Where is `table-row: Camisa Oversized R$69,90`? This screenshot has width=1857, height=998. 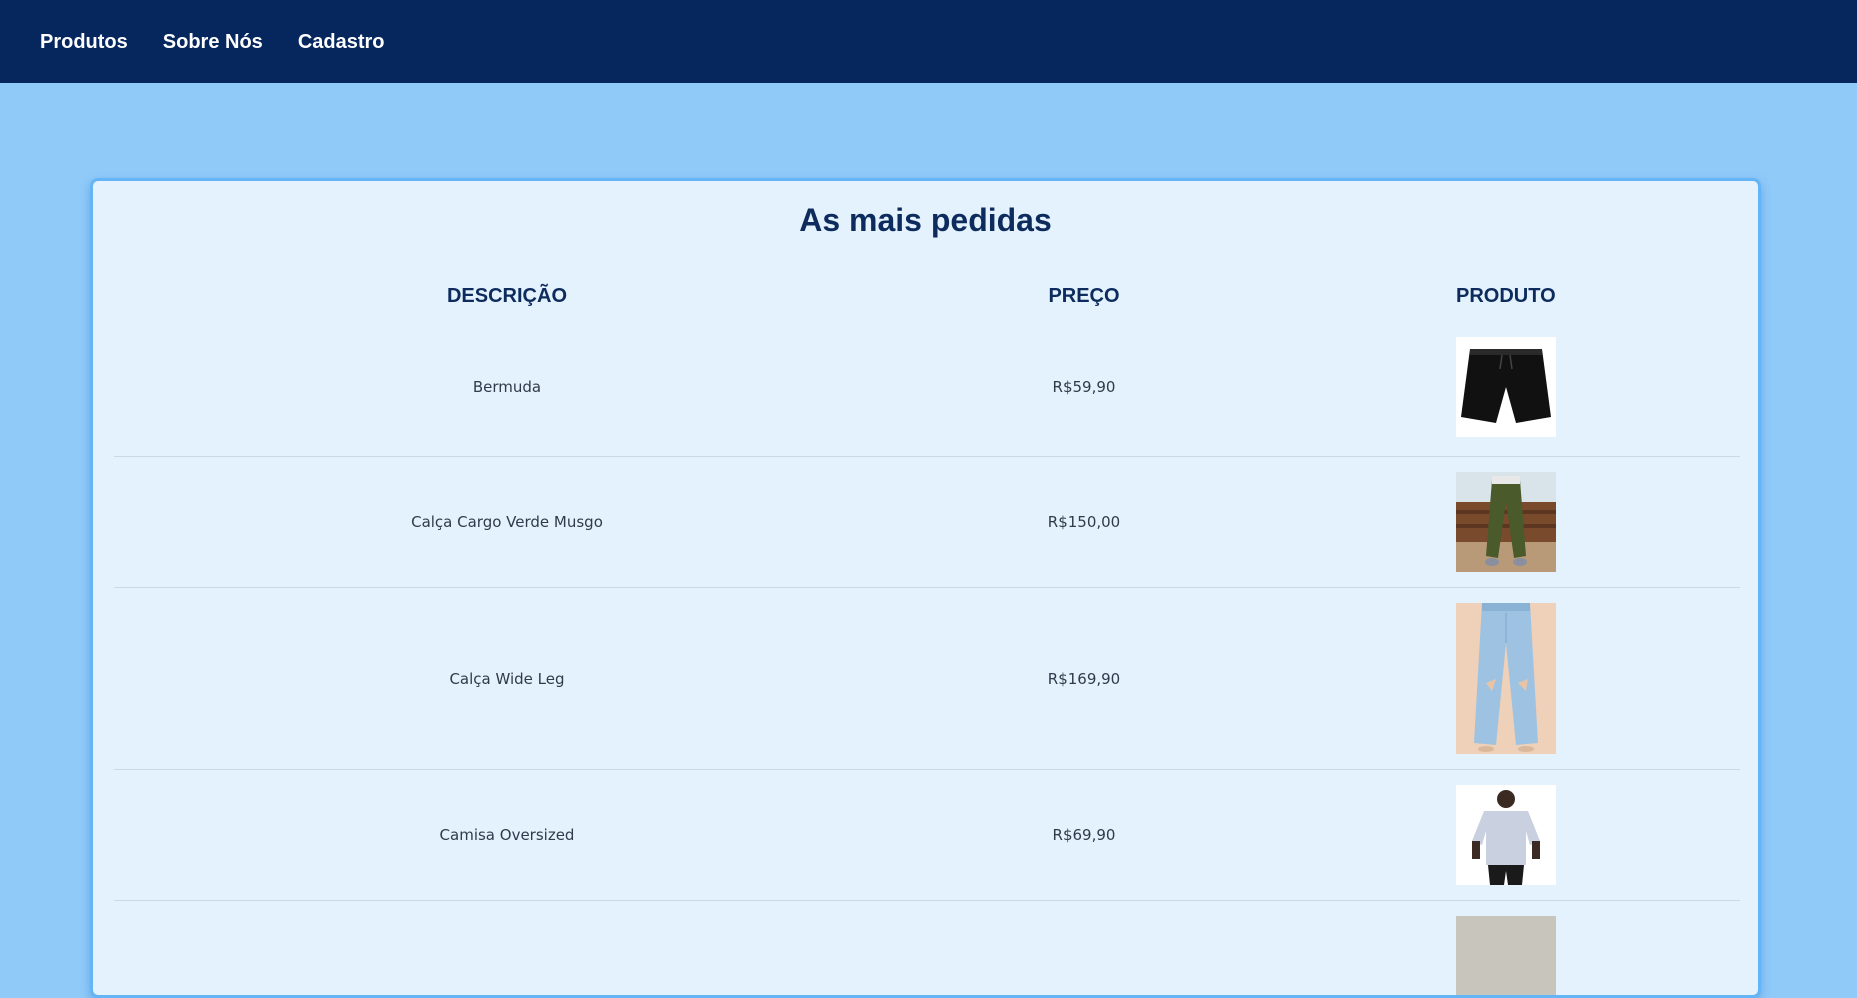 table-row: Camisa Oversized R$69,90 is located at coordinates (927, 835).